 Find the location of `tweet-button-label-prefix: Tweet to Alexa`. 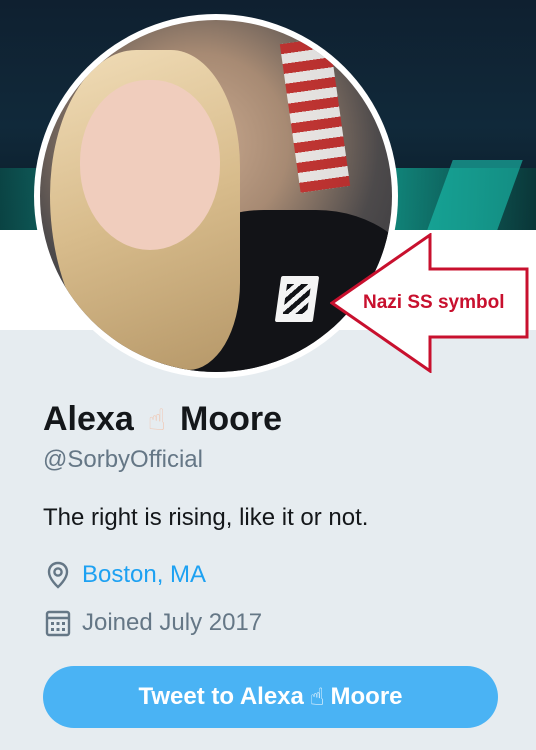

tweet-button-label-prefix: Tweet to Alexa is located at coordinates (221, 696).